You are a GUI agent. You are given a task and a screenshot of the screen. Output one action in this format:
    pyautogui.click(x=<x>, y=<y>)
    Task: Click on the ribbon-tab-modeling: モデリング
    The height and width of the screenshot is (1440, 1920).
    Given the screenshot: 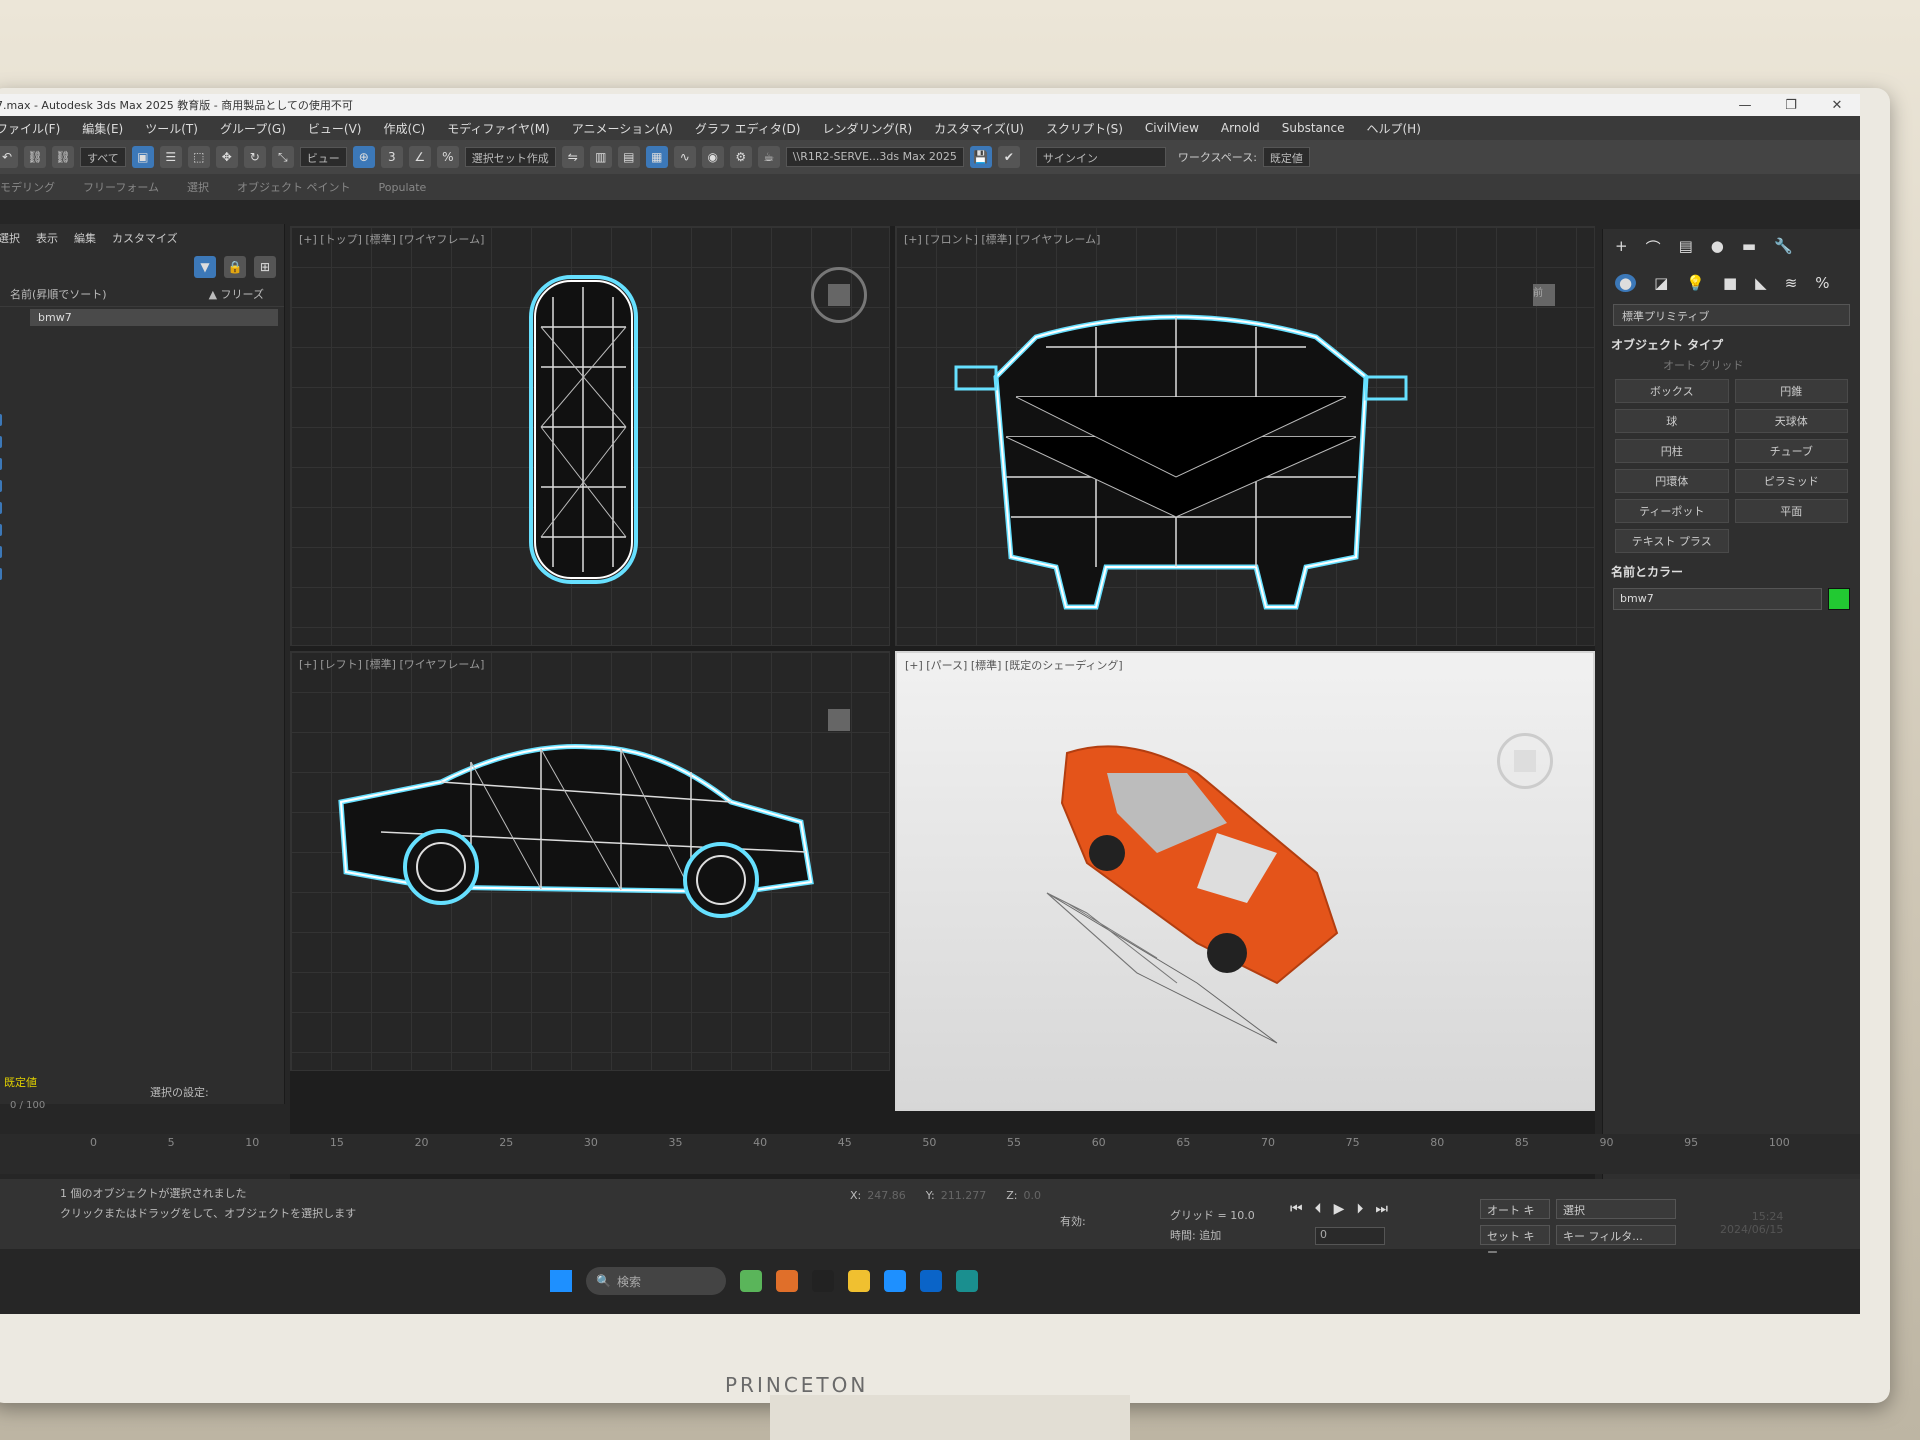 What is the action you would take?
    pyautogui.click(x=27, y=187)
    